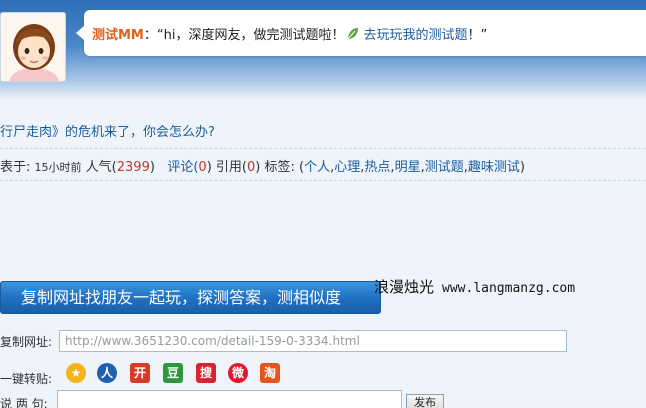 Image resolution: width=646 pixels, height=408 pixels. Describe the element at coordinates (425, 401) in the screenshot. I see `post-button: 发布` at that location.